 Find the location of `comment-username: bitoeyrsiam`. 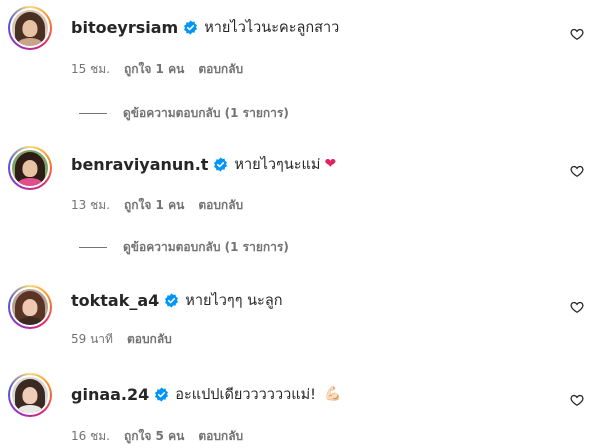

comment-username: bitoeyrsiam is located at coordinates (124, 27).